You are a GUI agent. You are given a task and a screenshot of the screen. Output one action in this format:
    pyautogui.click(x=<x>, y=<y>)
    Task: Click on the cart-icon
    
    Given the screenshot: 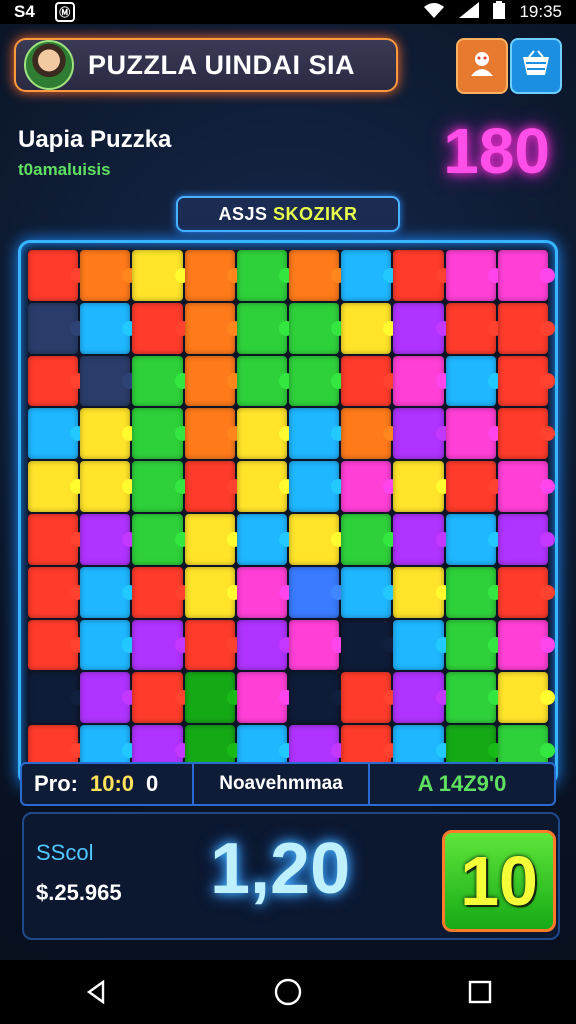 What is the action you would take?
    pyautogui.click(x=536, y=66)
    